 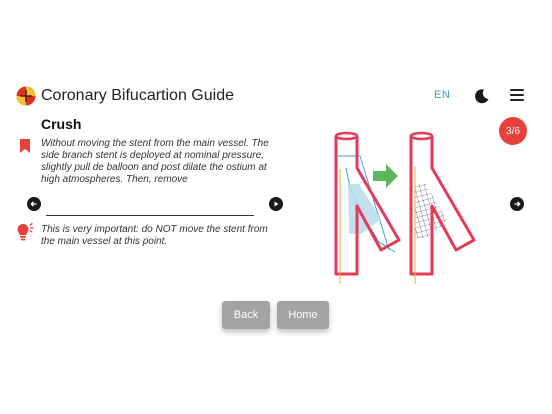 I want to click on step-title: Crush, so click(x=61, y=124).